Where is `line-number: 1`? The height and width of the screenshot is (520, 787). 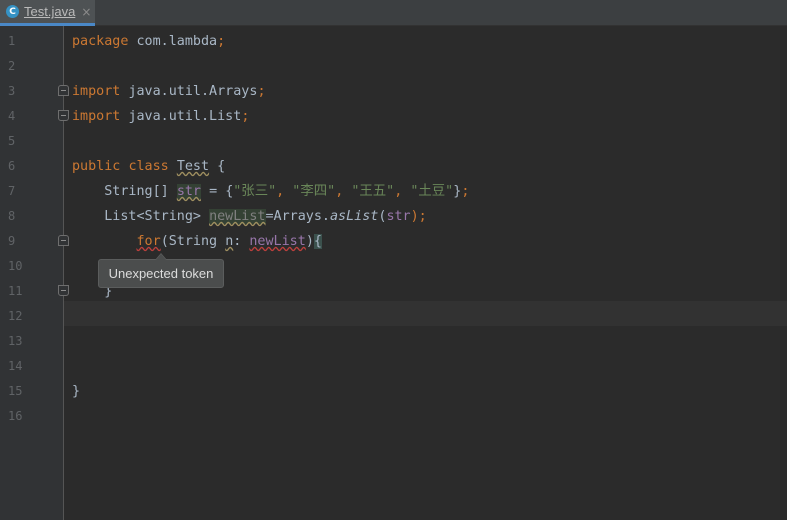 line-number: 1 is located at coordinates (12, 41).